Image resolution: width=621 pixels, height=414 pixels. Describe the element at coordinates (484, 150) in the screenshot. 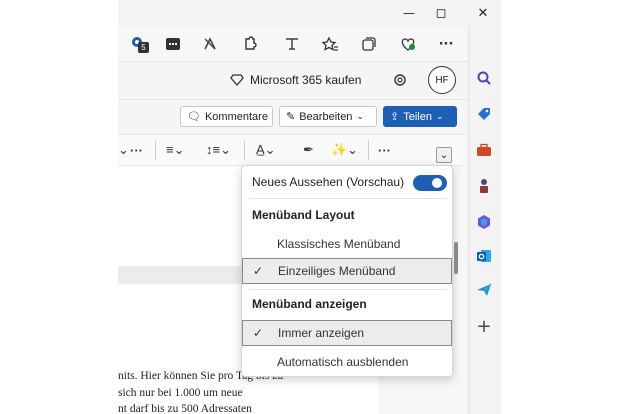

I see `toolbox-icon` at that location.